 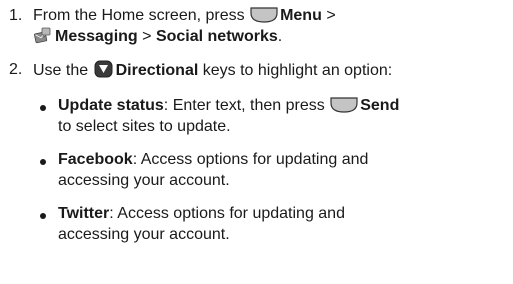 I want to click on option-twitter-line-2: accessing your account., so click(x=144, y=235).